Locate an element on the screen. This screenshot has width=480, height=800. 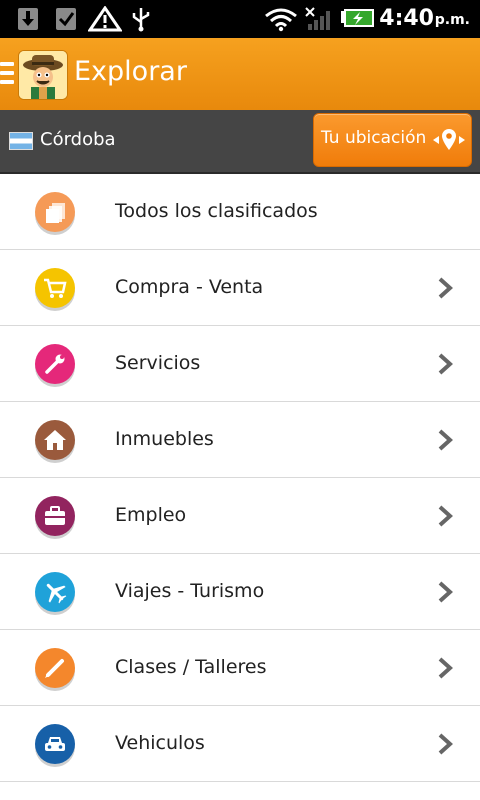
clock-time: 4:40 is located at coordinates (406, 18).